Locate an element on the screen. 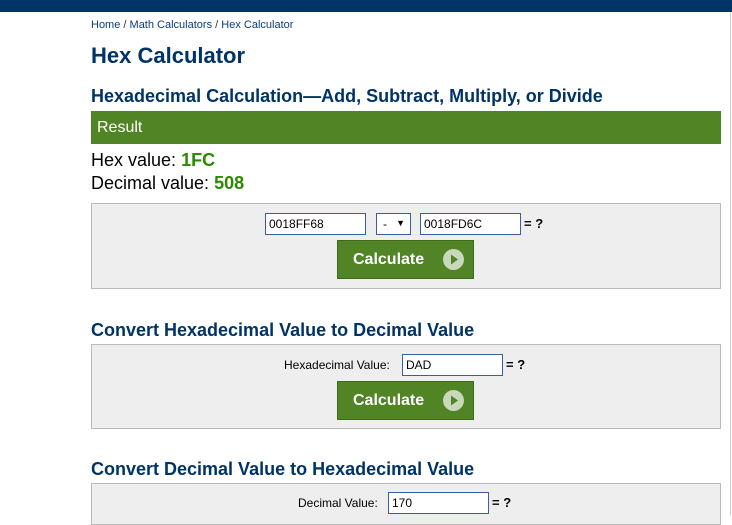  scroll-edge is located at coordinates (730, 263).